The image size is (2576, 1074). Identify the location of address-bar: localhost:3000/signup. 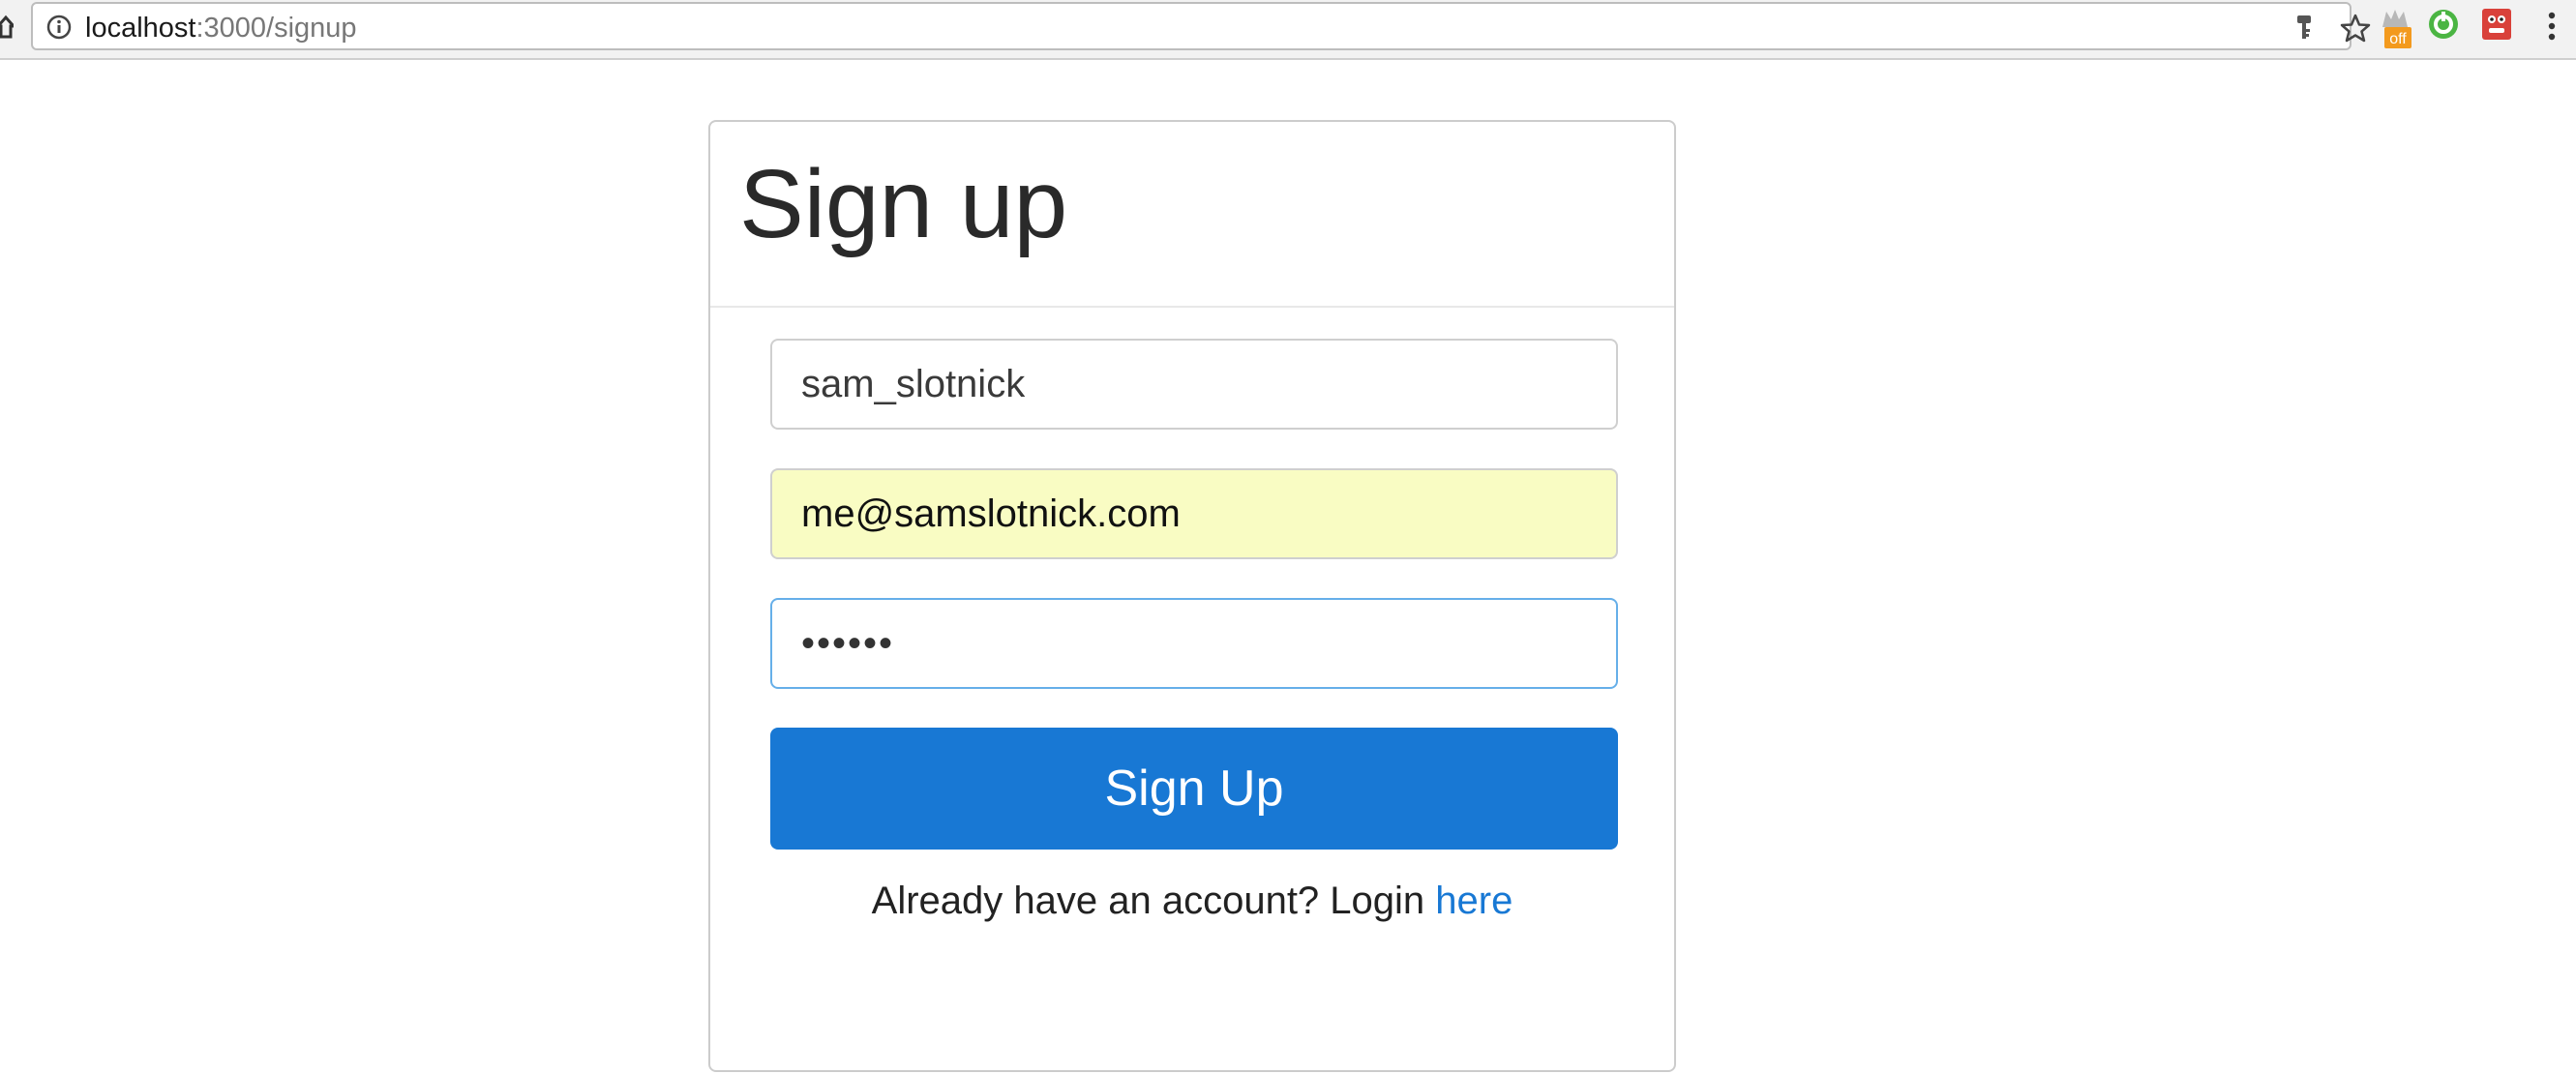
(1201, 26).